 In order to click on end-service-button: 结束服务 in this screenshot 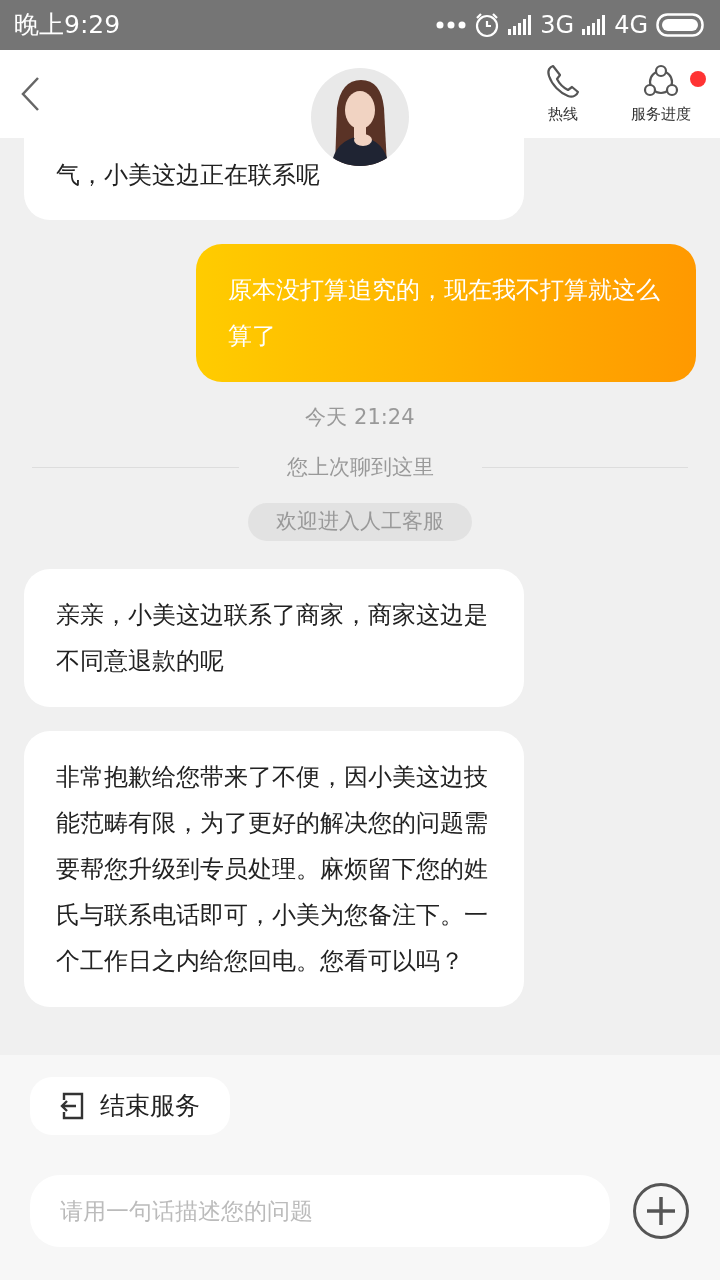, I will do `click(130, 1106)`.